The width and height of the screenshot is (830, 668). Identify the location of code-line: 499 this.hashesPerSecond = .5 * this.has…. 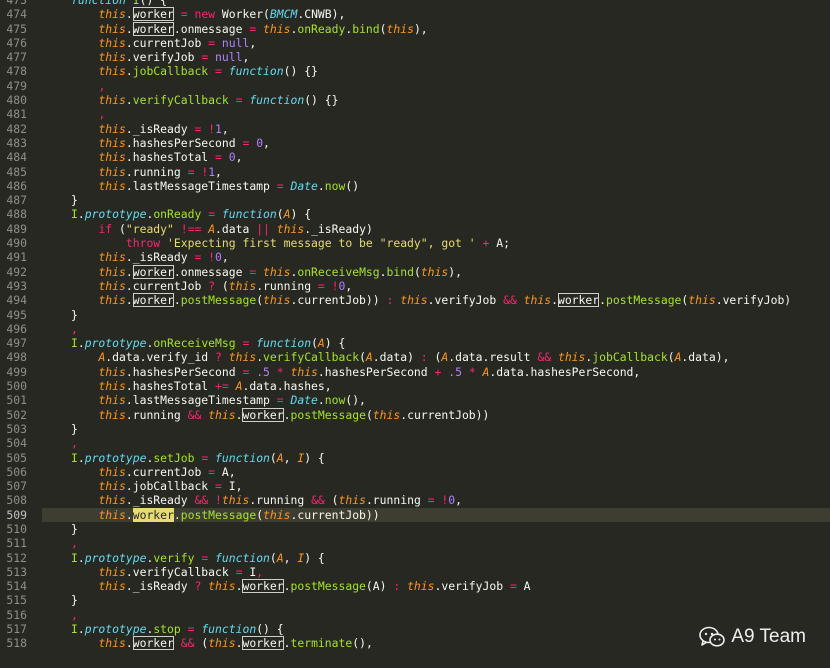
(415, 372).